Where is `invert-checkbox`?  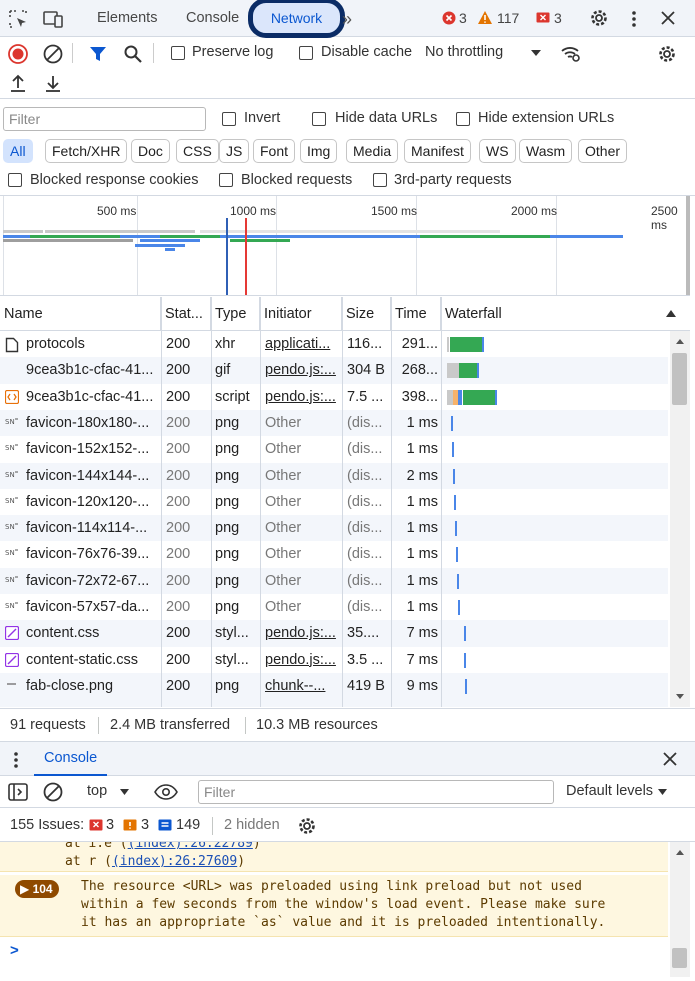 invert-checkbox is located at coordinates (229, 119).